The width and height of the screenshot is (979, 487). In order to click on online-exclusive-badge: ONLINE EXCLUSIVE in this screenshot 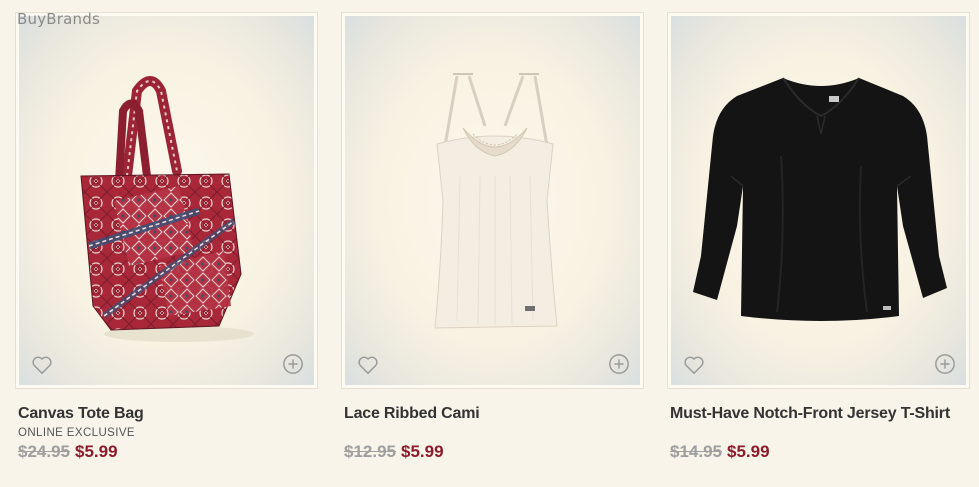, I will do `click(76, 433)`.